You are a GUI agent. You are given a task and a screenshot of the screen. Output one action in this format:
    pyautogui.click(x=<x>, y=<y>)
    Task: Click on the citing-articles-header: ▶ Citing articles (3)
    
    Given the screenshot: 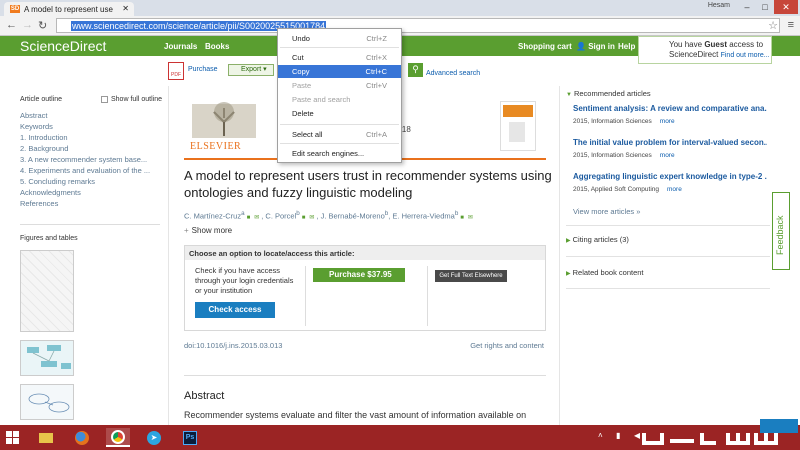 What is the action you would take?
    pyautogui.click(x=597, y=239)
    